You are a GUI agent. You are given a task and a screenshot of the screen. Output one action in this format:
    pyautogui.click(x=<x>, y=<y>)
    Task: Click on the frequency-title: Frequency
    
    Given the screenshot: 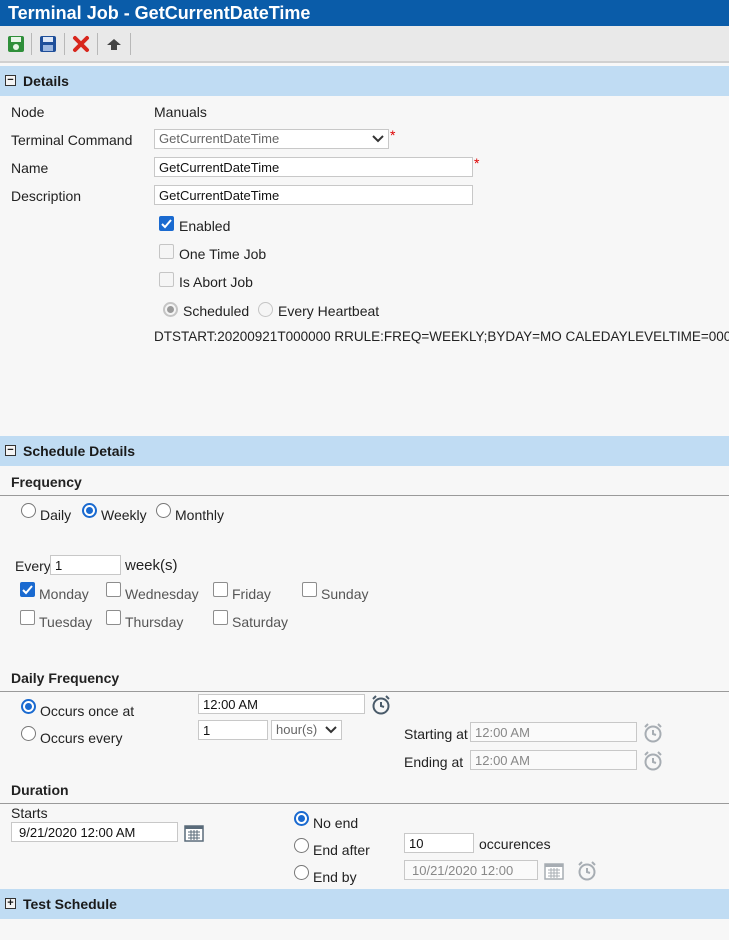 What is the action you would take?
    pyautogui.click(x=46, y=482)
    